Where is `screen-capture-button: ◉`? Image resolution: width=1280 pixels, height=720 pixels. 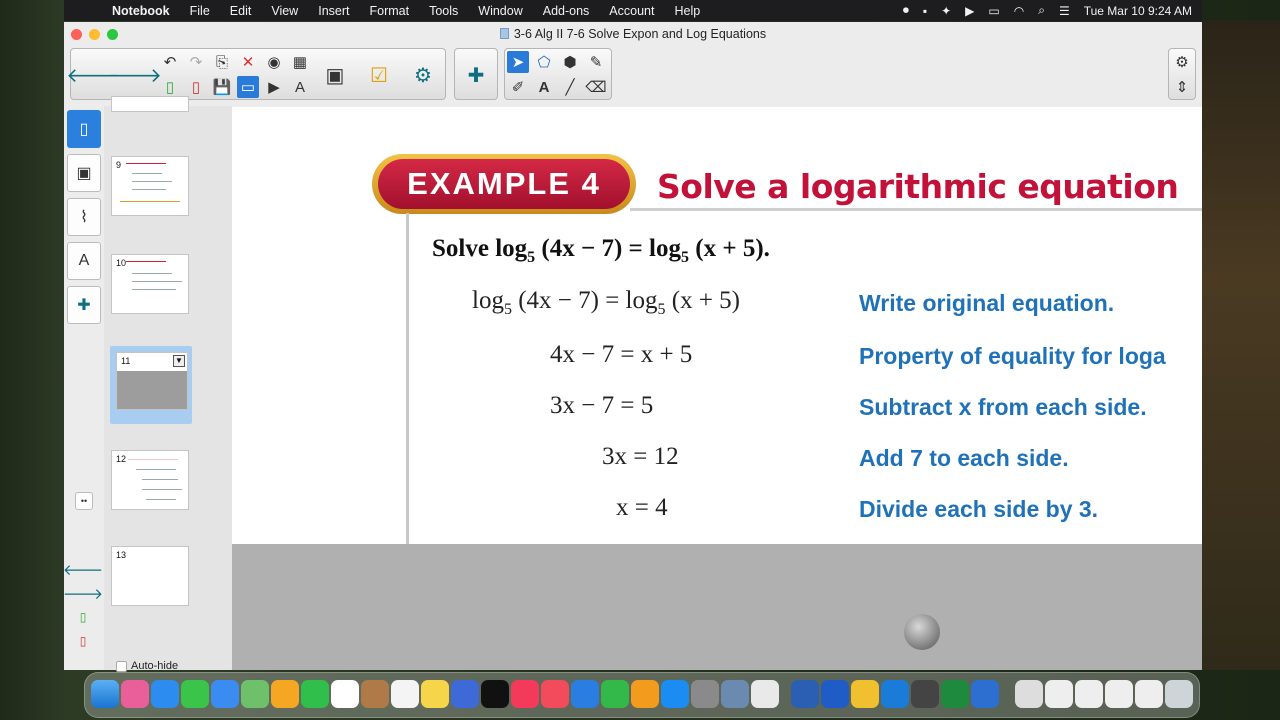
screen-capture-button: ◉ is located at coordinates (274, 62).